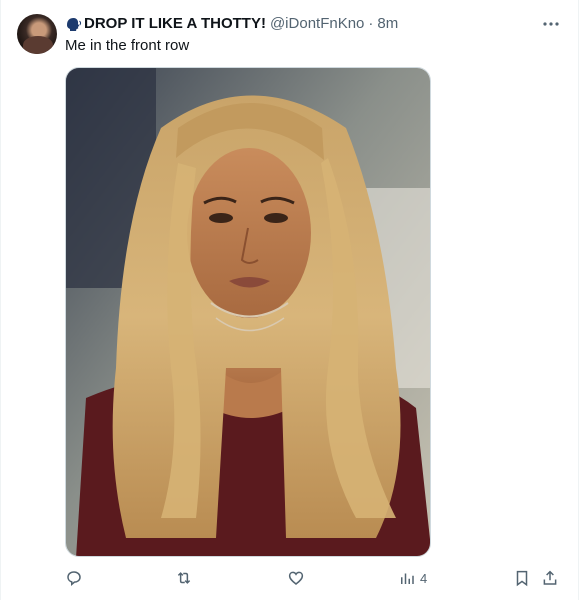  I want to click on reply-button, so click(74, 578).